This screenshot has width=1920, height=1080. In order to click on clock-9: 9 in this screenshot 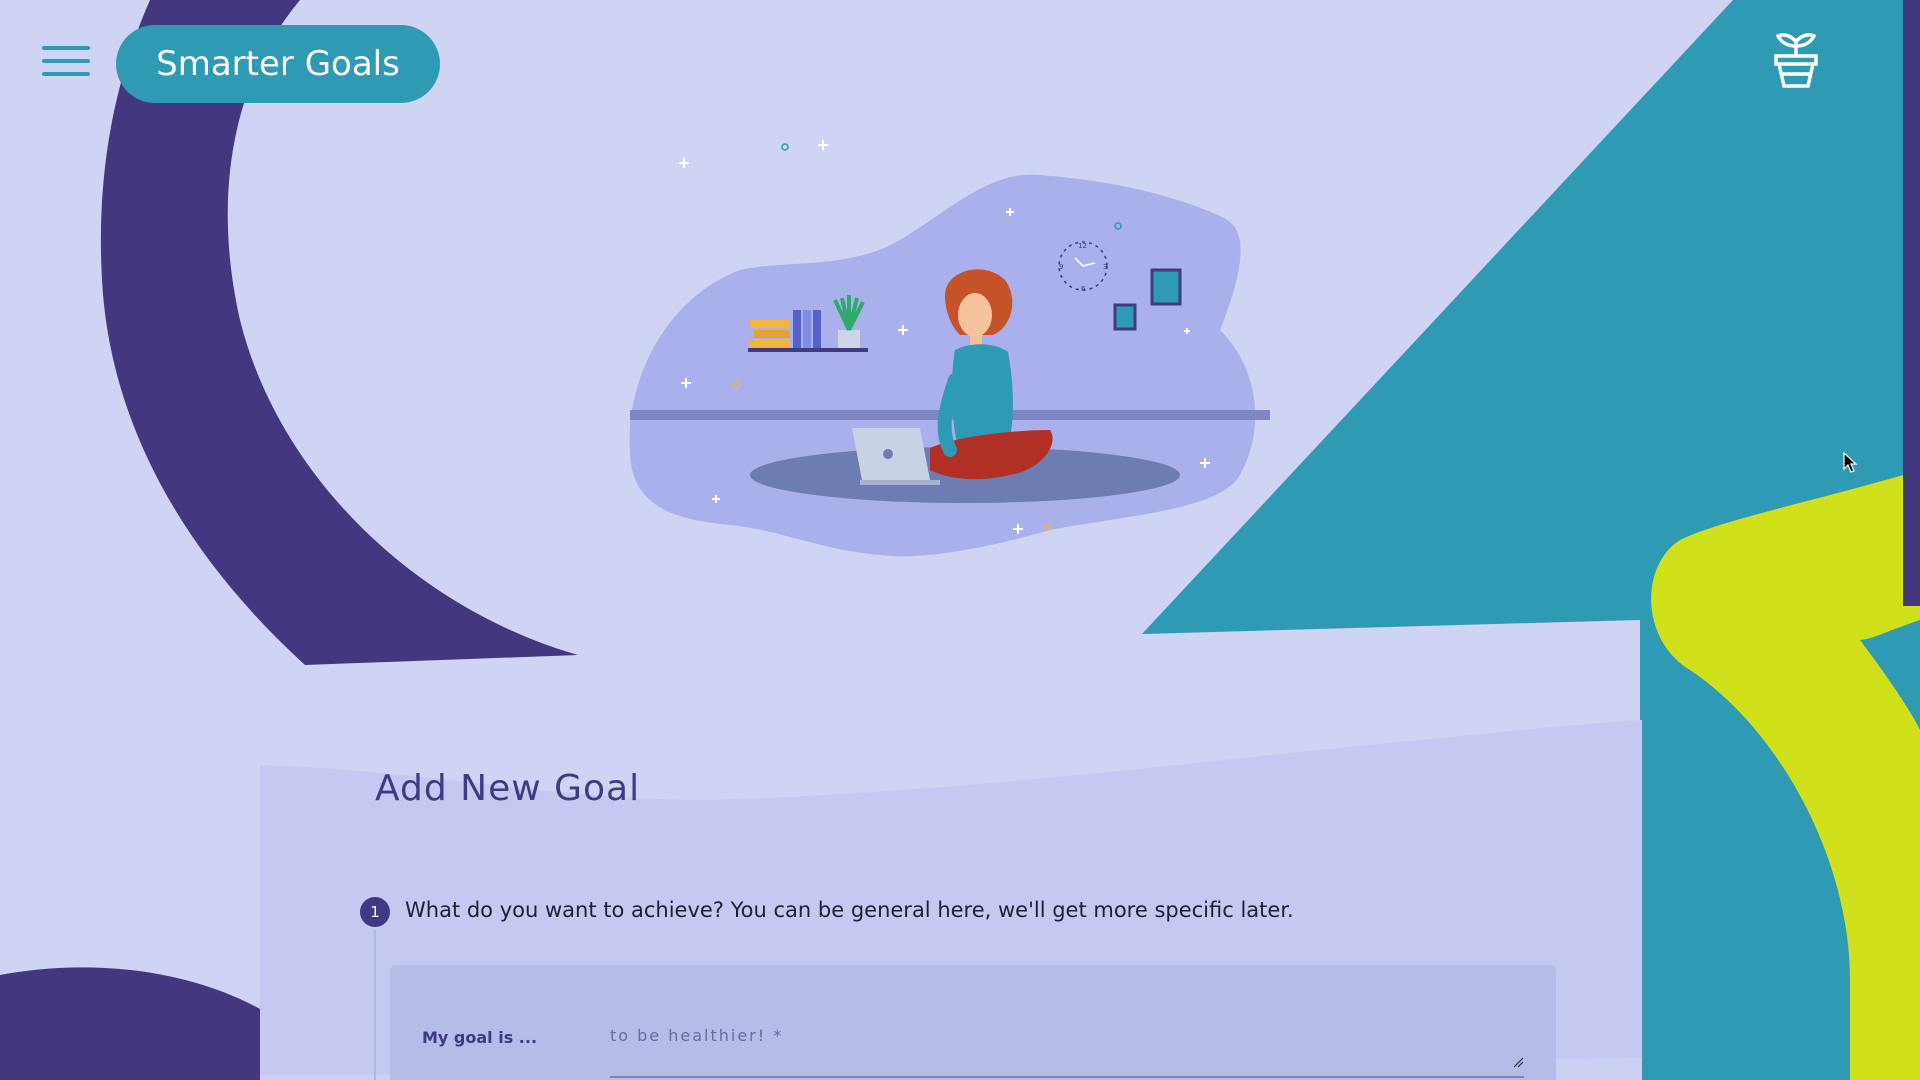, I will do `click(1061, 267)`.